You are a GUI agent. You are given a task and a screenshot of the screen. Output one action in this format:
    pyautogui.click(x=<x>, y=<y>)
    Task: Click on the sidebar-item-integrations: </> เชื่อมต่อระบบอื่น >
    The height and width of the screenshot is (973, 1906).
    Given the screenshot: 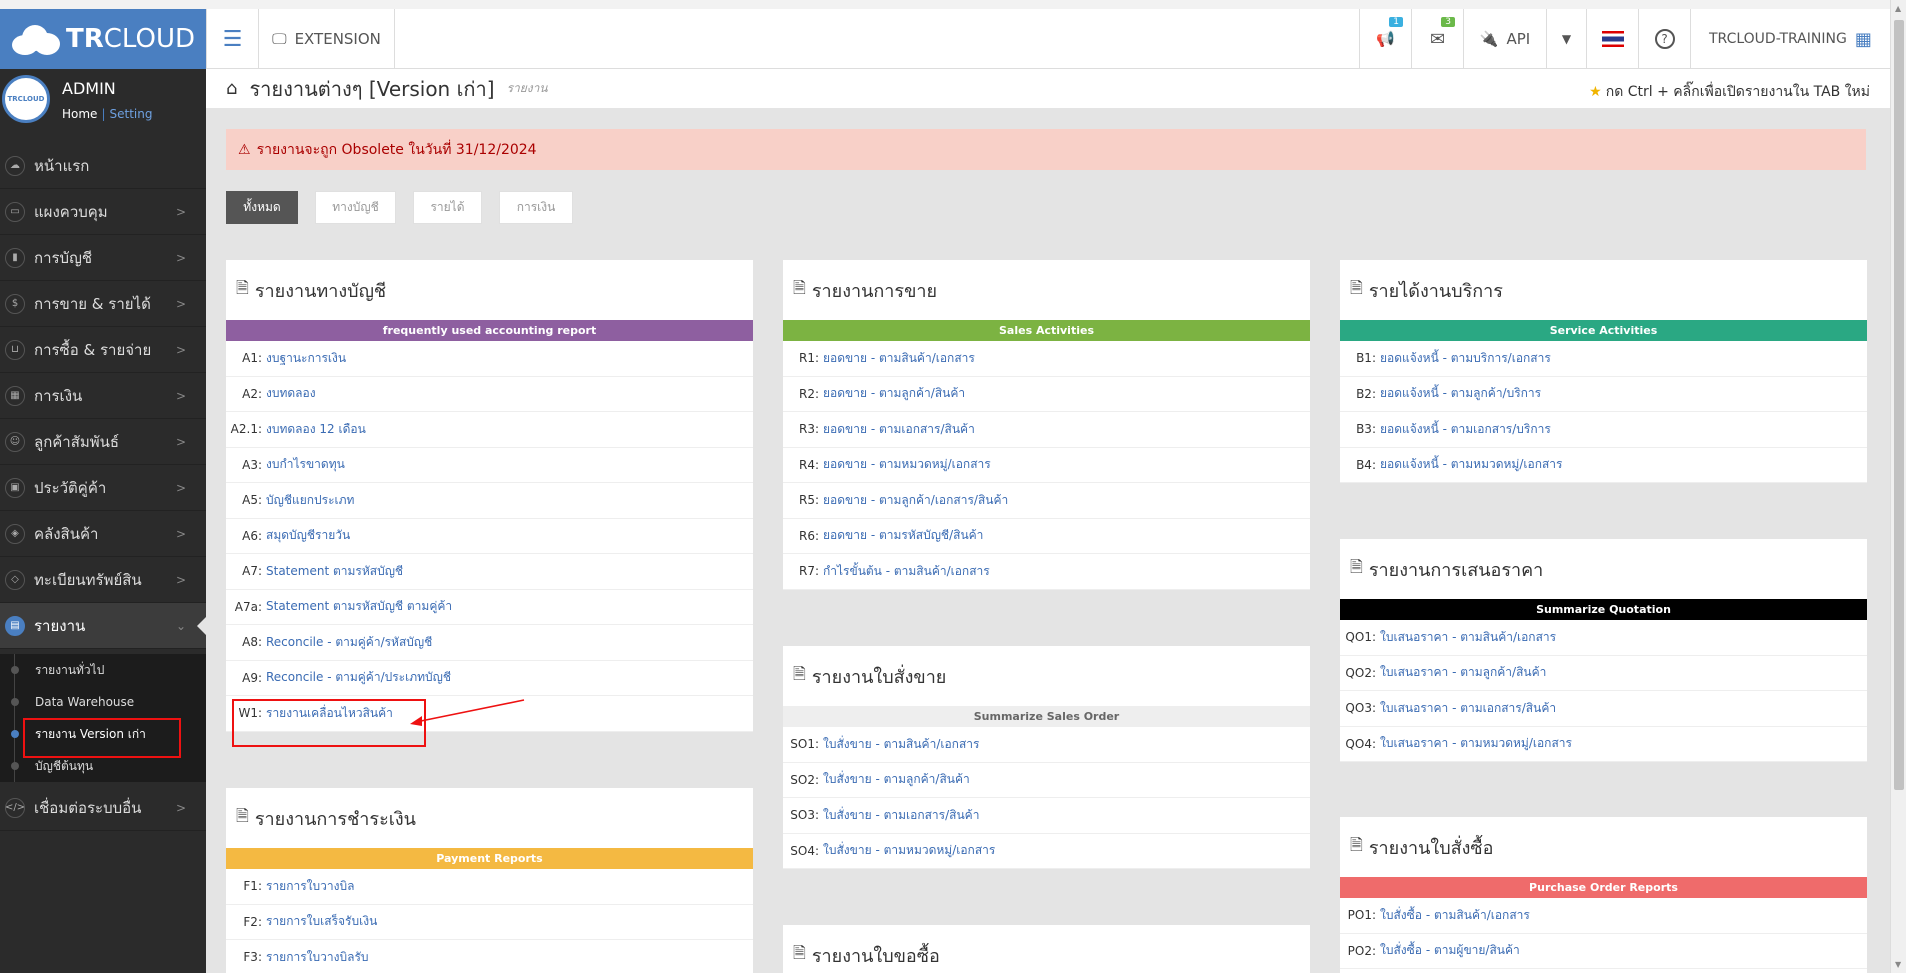 What is the action you would take?
    pyautogui.click(x=103, y=808)
    